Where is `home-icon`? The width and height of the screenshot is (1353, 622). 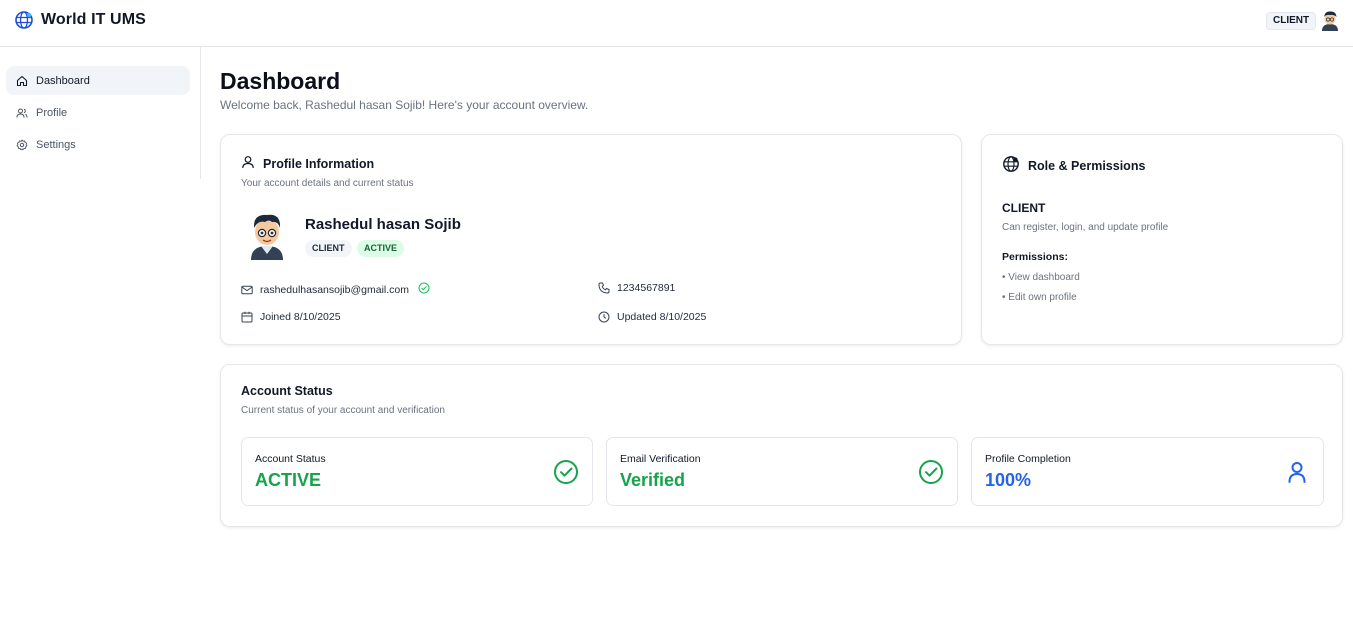 home-icon is located at coordinates (22, 81).